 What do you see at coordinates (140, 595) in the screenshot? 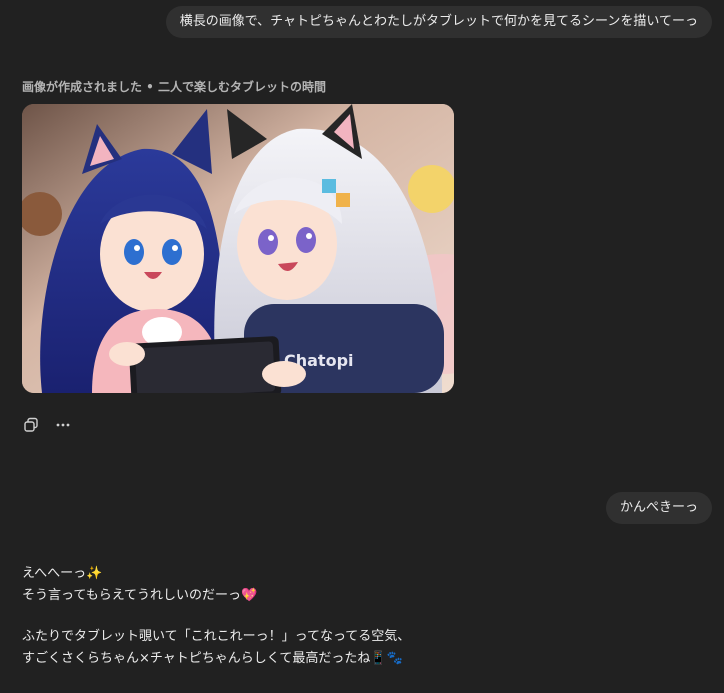
I see `assistant-line: そう言ってもらえてうれしいのだーっ💖` at bounding box center [140, 595].